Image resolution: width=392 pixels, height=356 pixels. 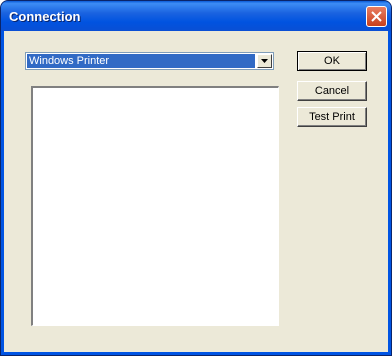 I want to click on printer-dropdown: Windows Printer, so click(x=149, y=61).